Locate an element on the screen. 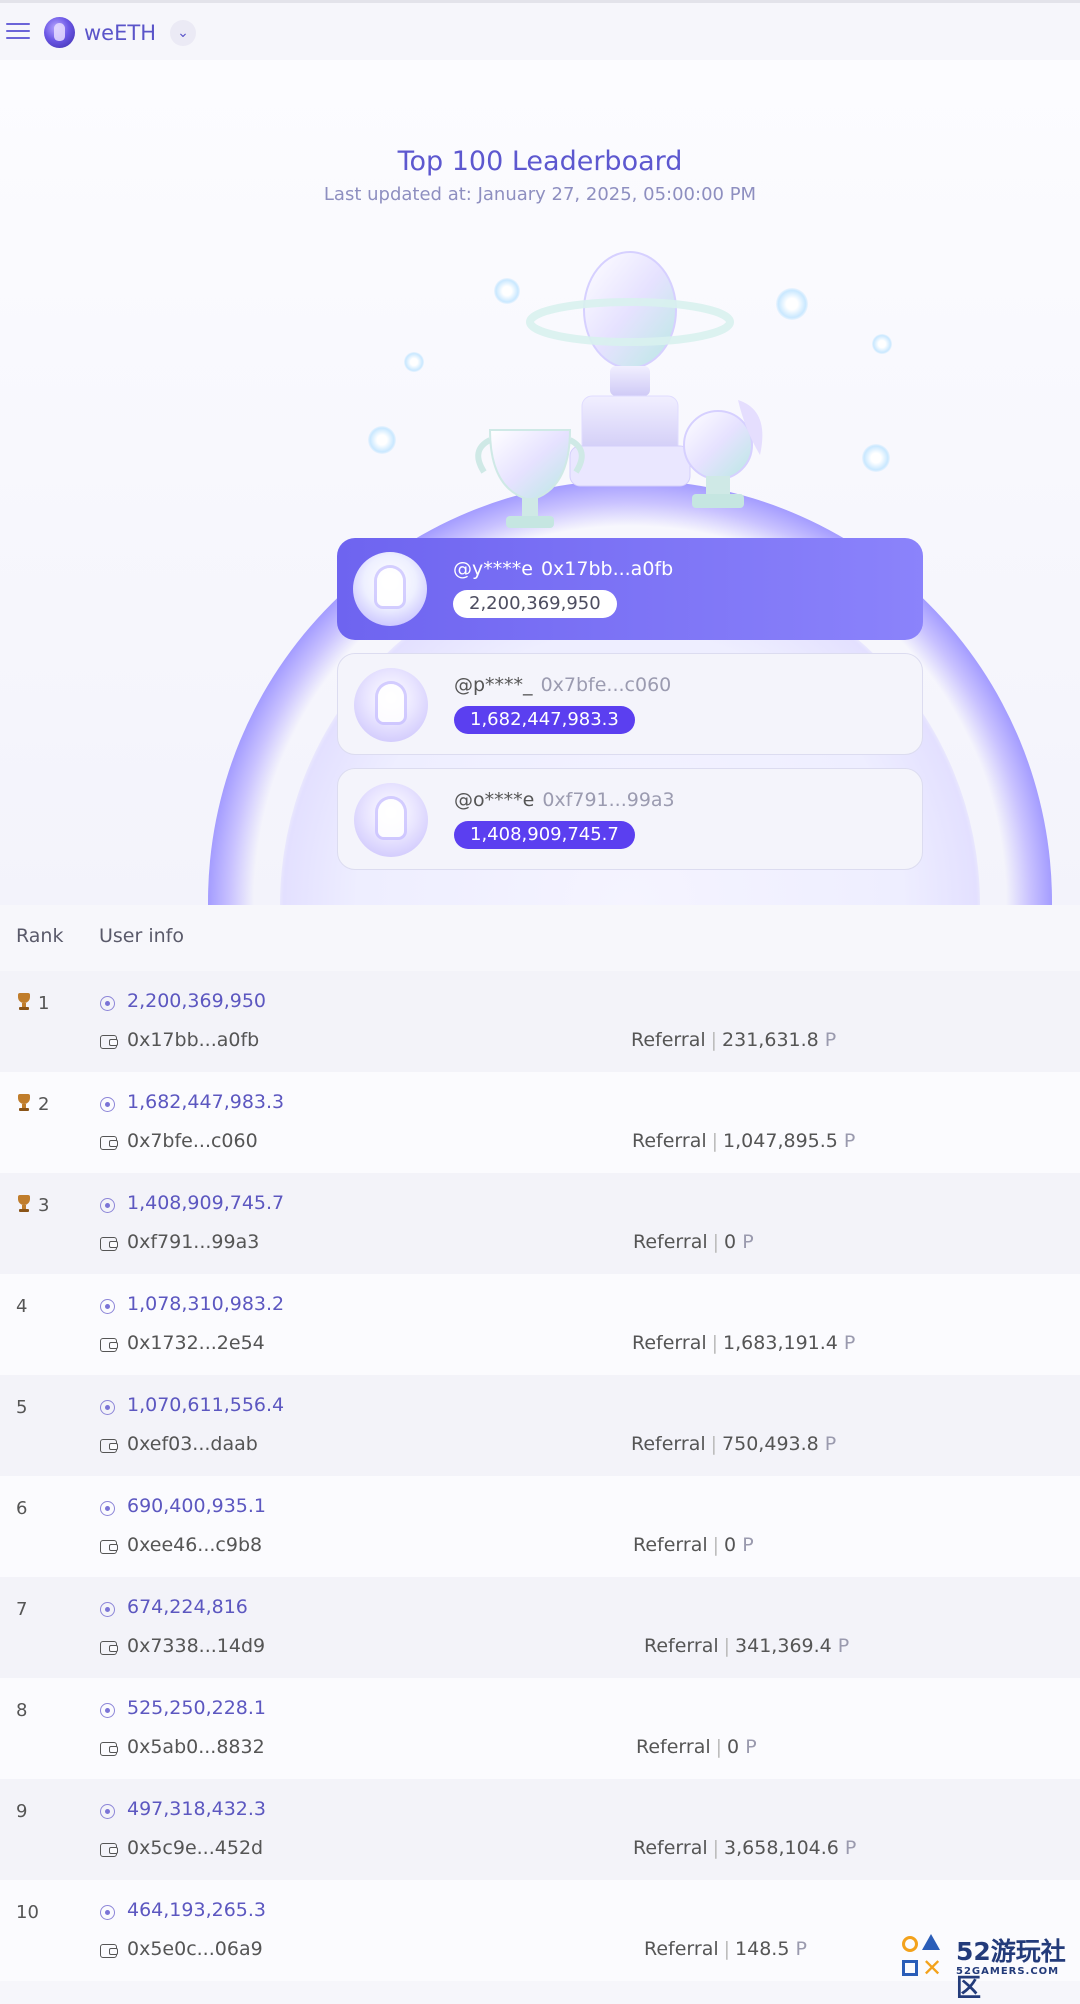  points-value: 1,682,447,983.3 is located at coordinates (206, 1102).